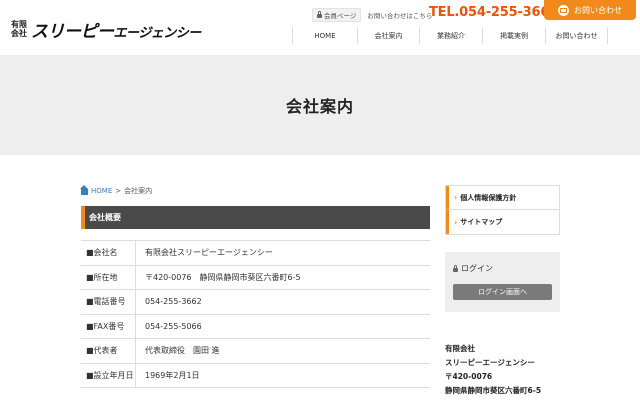 The image size is (640, 400). I want to click on login-label: ログイン, so click(473, 268).